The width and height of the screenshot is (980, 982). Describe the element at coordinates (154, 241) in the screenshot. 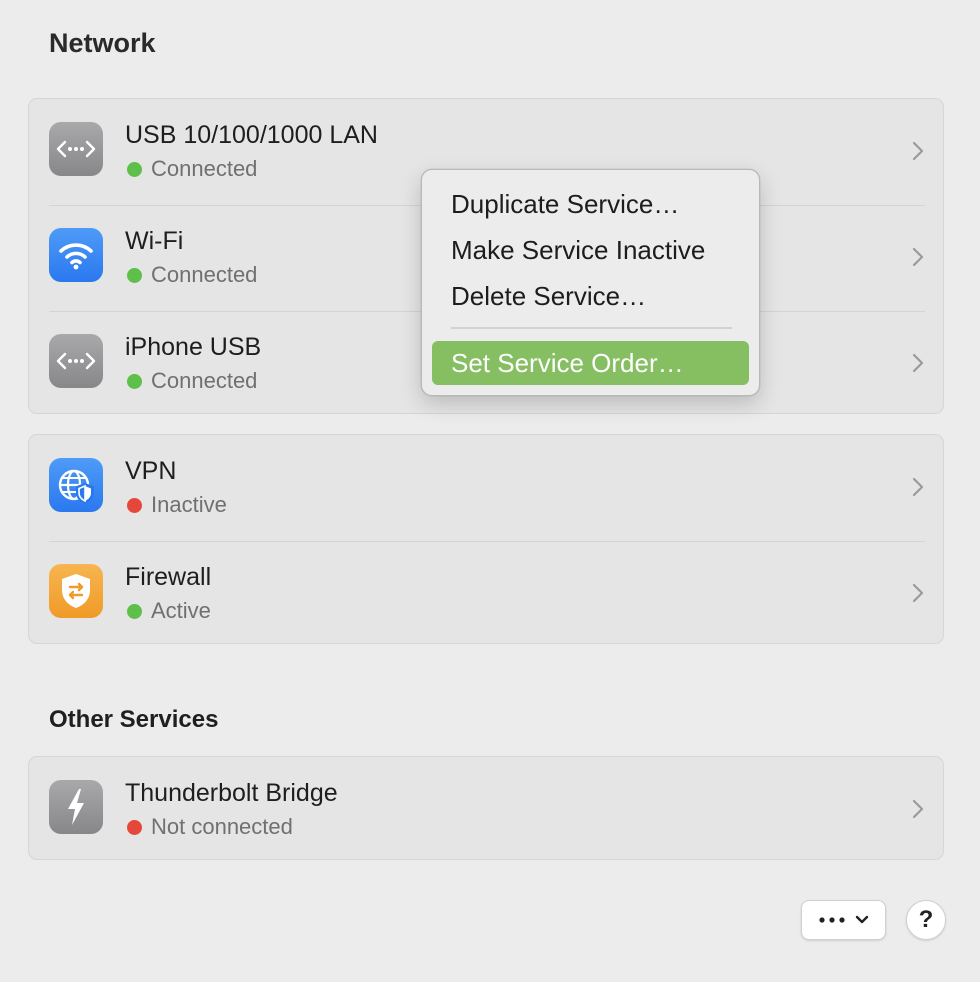

I see `service-name: Wi-Fi` at that location.